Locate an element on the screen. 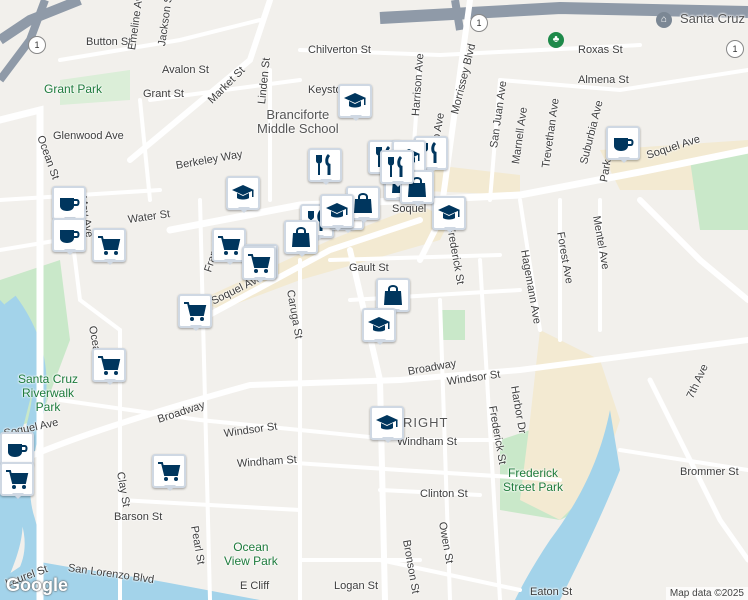 The width and height of the screenshot is (748, 600). park-label: Grant Park is located at coordinates (73, 89).